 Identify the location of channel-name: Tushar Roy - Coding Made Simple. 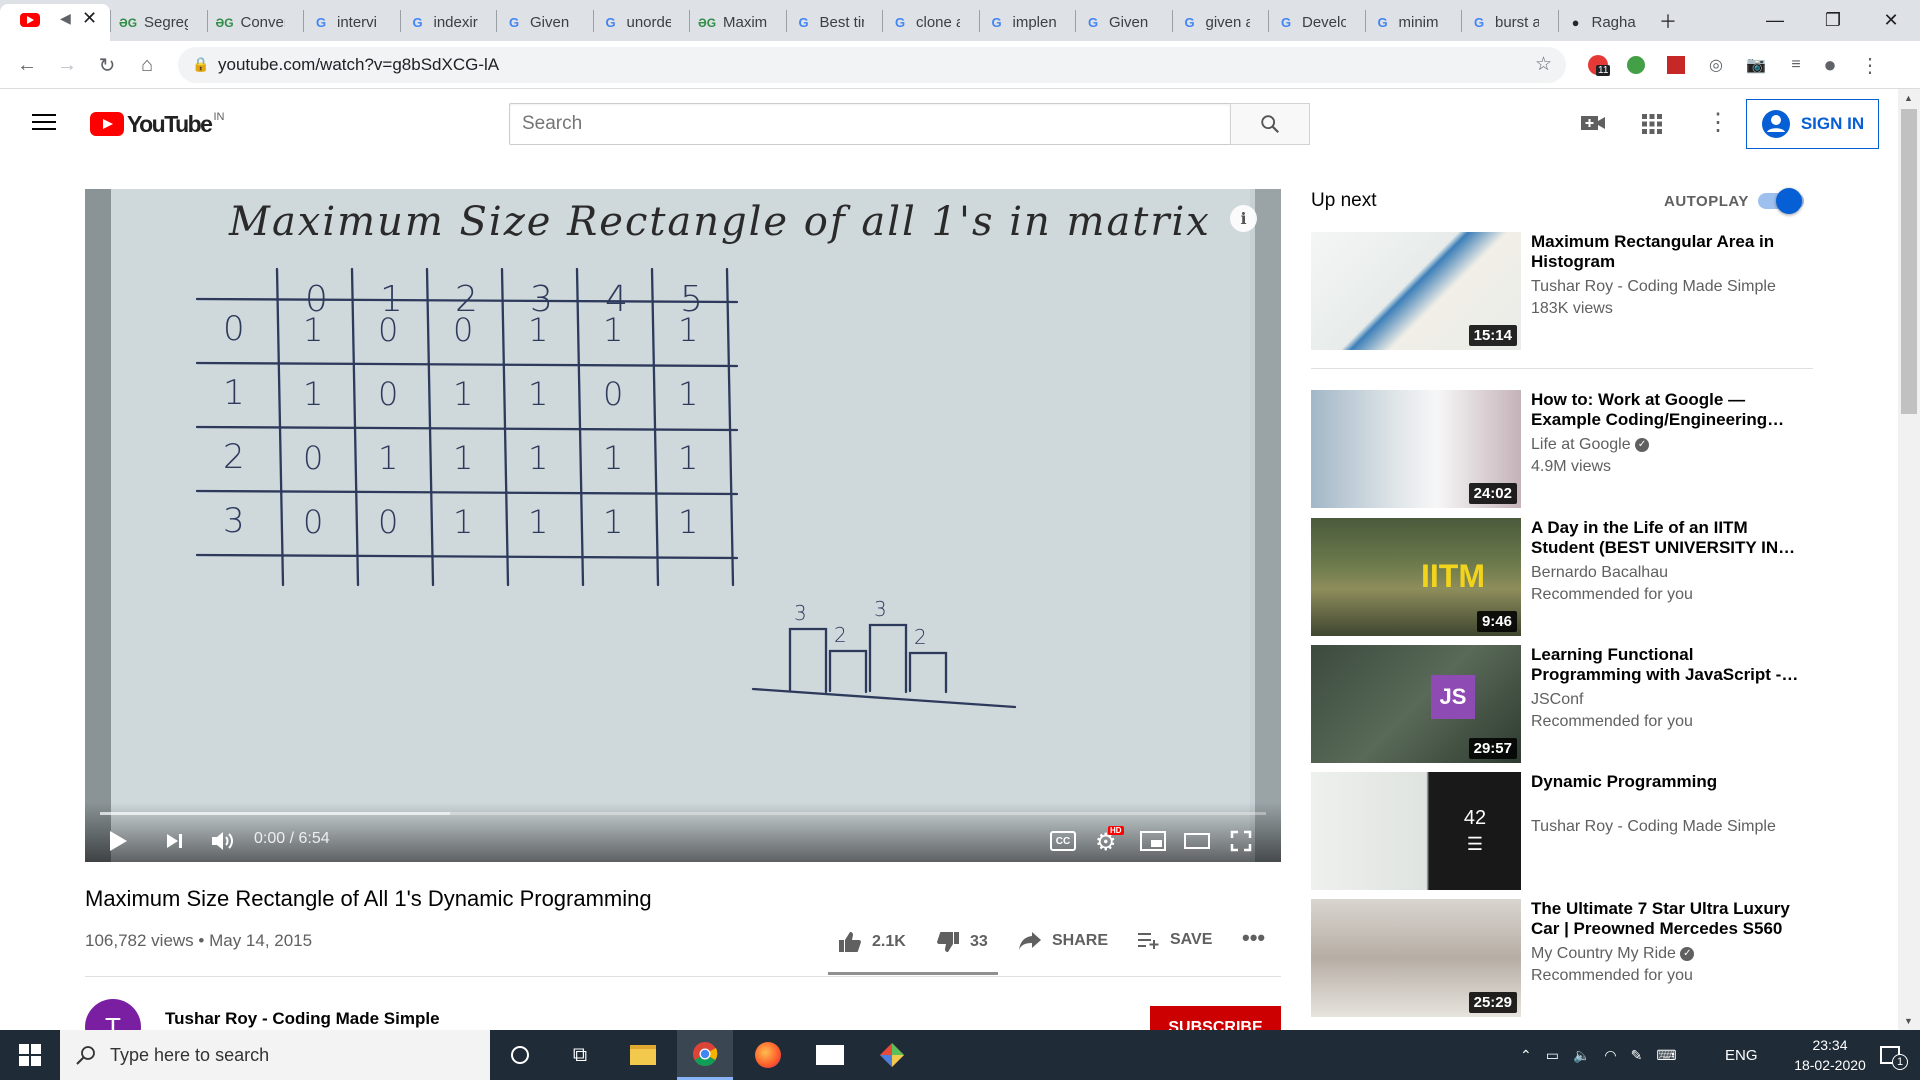
(302, 1019).